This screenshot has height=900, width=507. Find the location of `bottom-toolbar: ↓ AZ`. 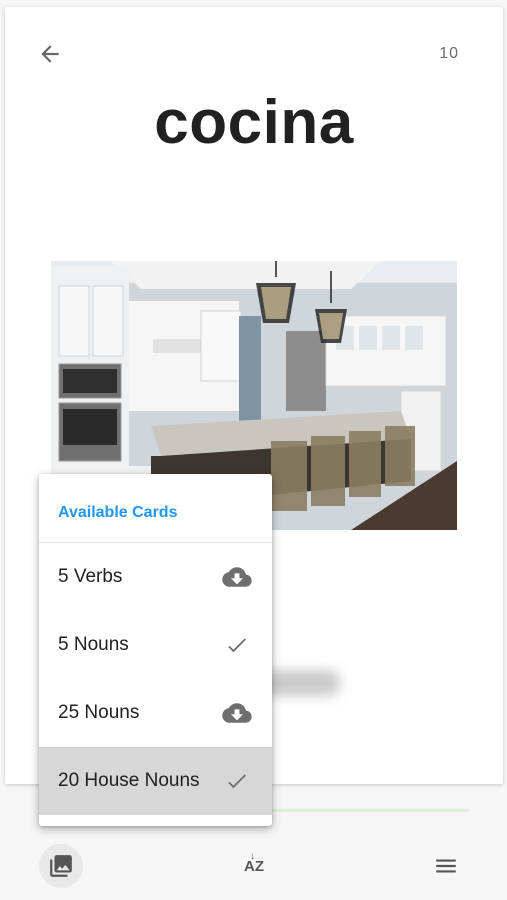

bottom-toolbar: ↓ AZ is located at coordinates (253, 868).